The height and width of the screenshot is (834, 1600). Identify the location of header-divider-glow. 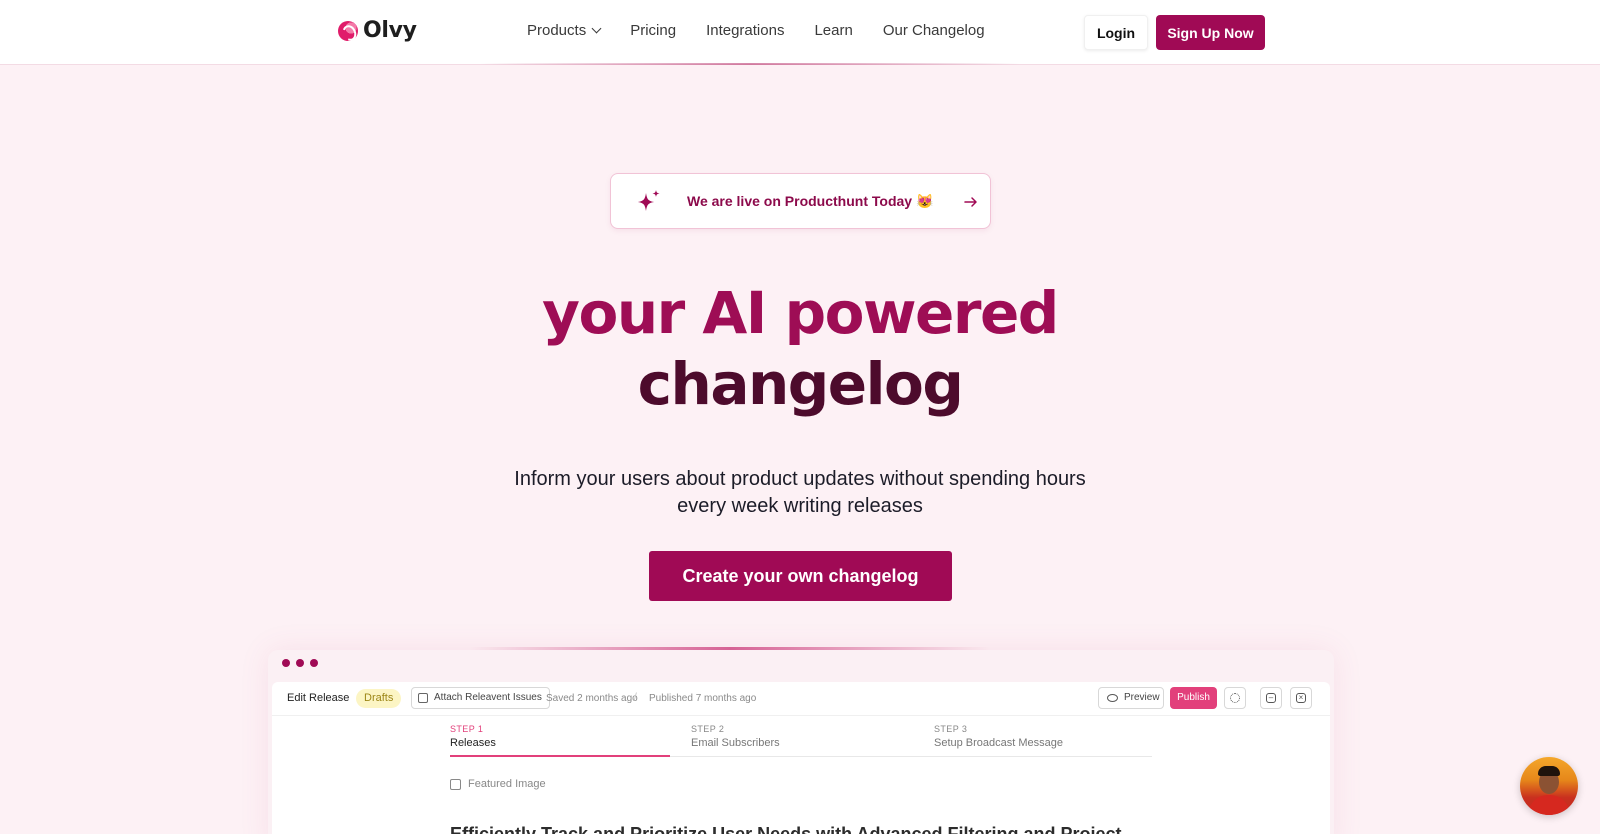
(750, 64).